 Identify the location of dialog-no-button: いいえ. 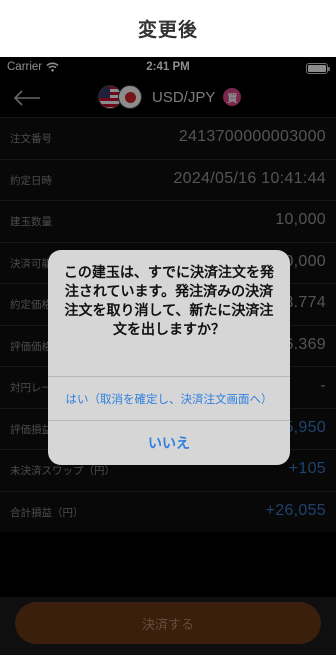
(169, 442).